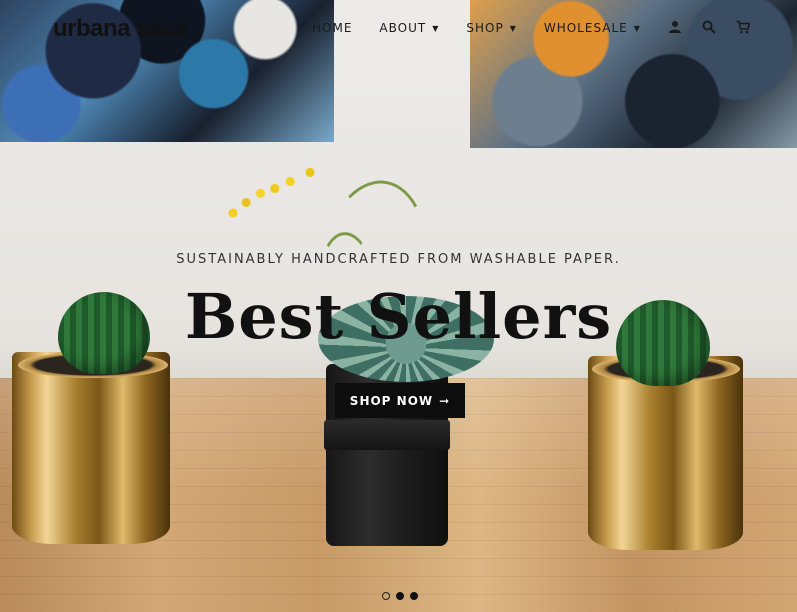 The image size is (797, 612). What do you see at coordinates (445, 400) in the screenshot?
I see `arrow-right-icon: ➞` at bounding box center [445, 400].